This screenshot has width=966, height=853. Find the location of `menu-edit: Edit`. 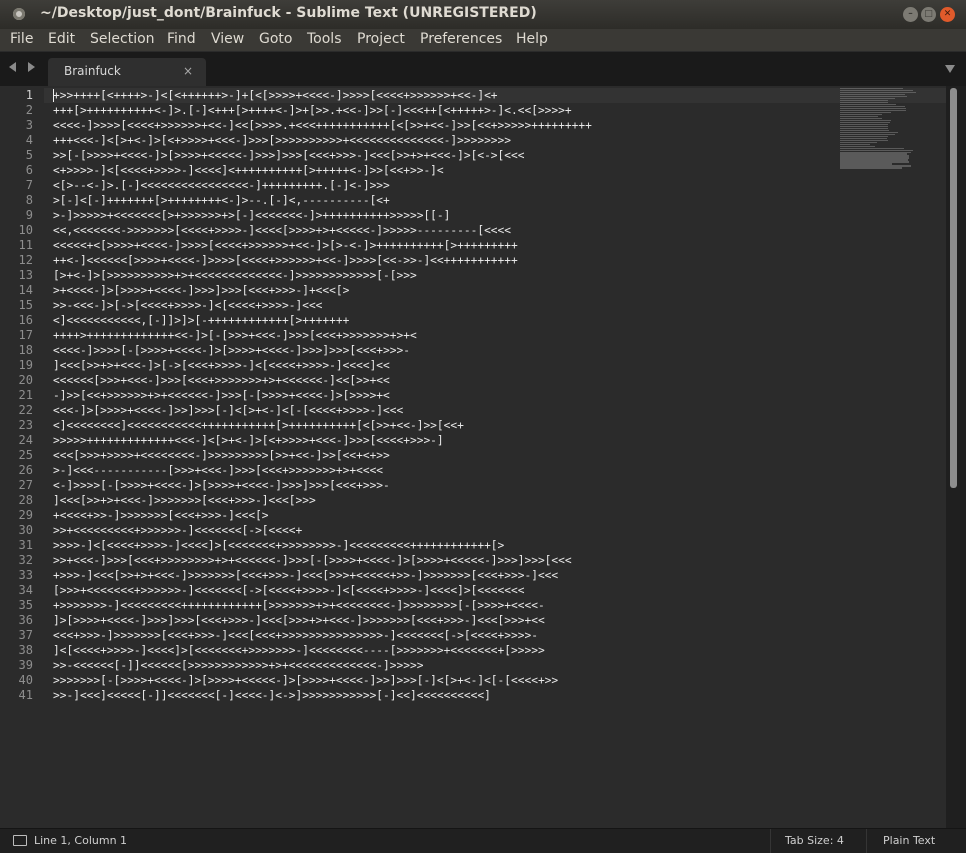

menu-edit: Edit is located at coordinates (61, 39).